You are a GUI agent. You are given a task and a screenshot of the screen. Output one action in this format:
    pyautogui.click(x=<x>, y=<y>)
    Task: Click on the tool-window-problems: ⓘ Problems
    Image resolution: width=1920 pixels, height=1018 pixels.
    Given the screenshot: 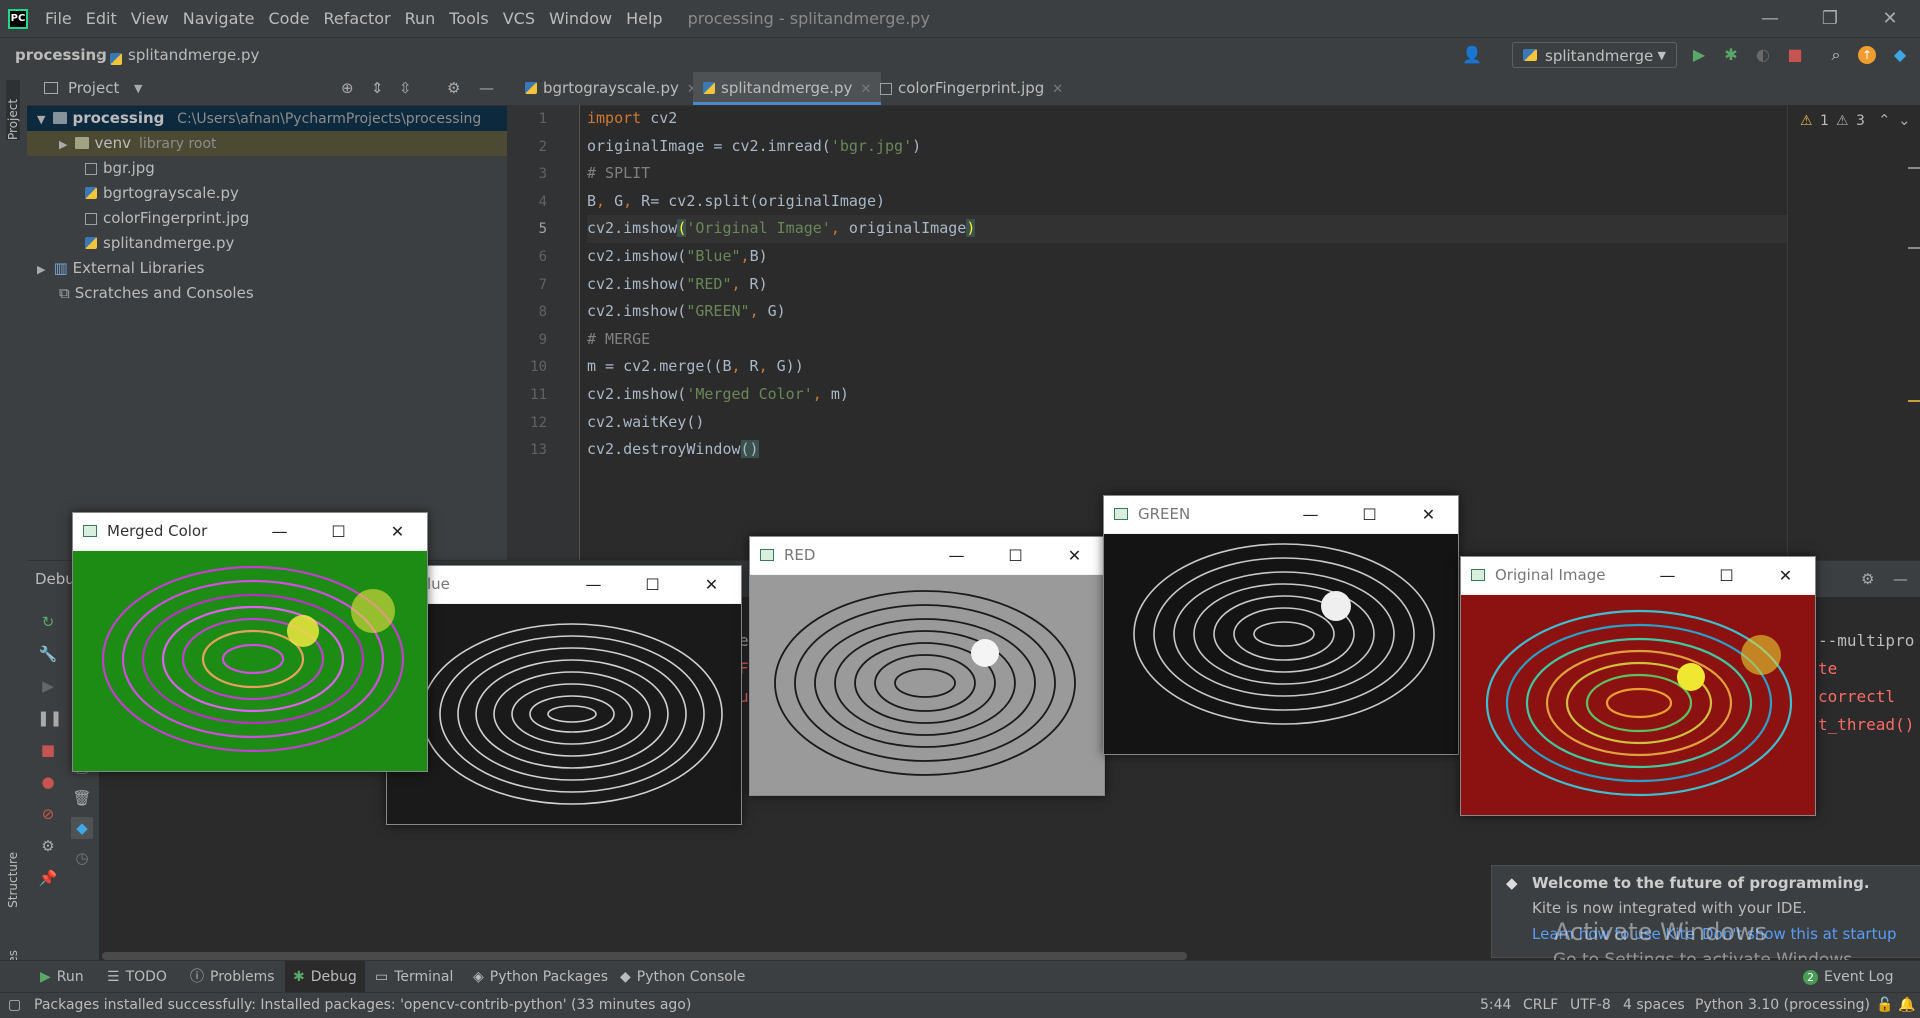 What is the action you would take?
    pyautogui.click(x=232, y=977)
    